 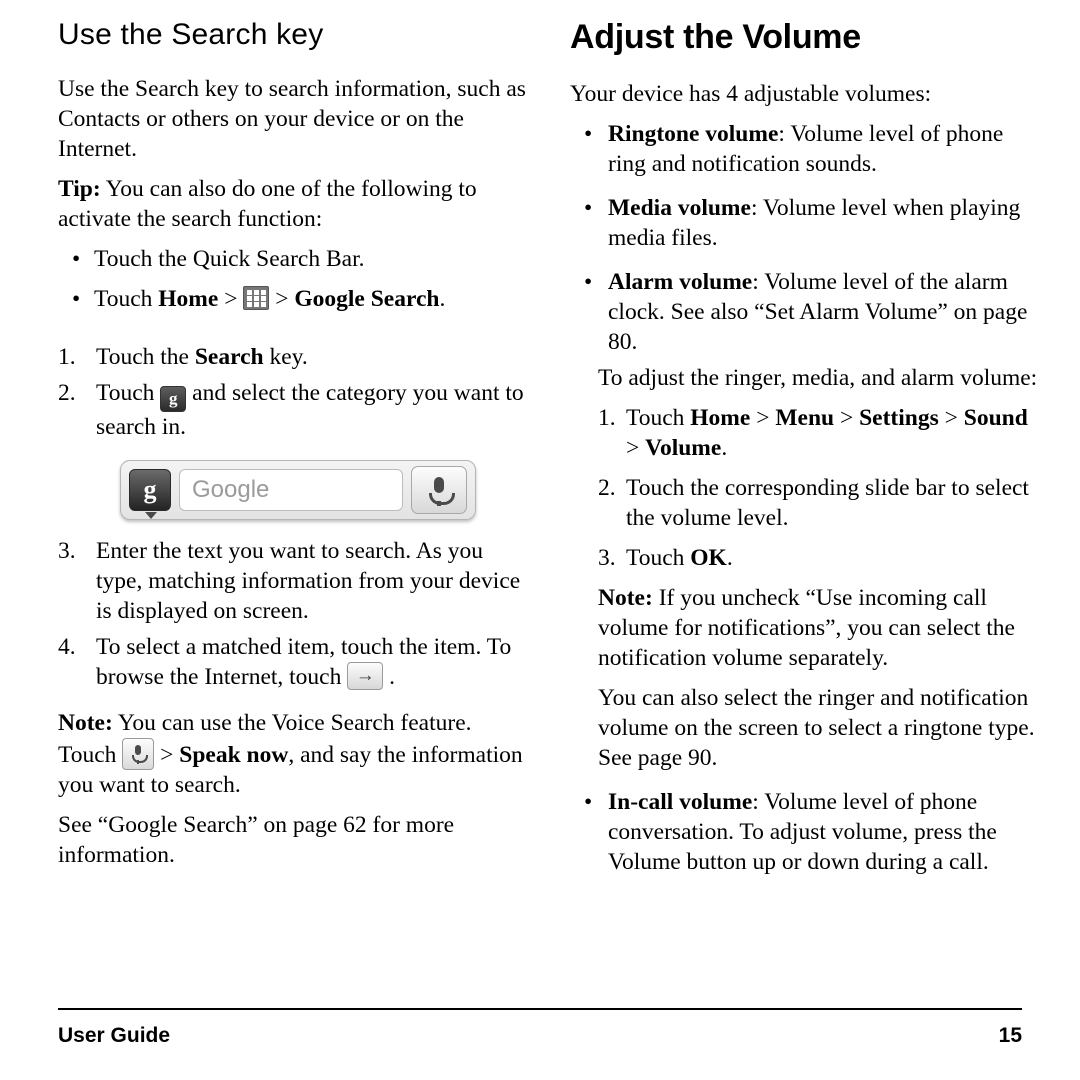 What do you see at coordinates (291, 490) in the screenshot?
I see `search-input: Google` at bounding box center [291, 490].